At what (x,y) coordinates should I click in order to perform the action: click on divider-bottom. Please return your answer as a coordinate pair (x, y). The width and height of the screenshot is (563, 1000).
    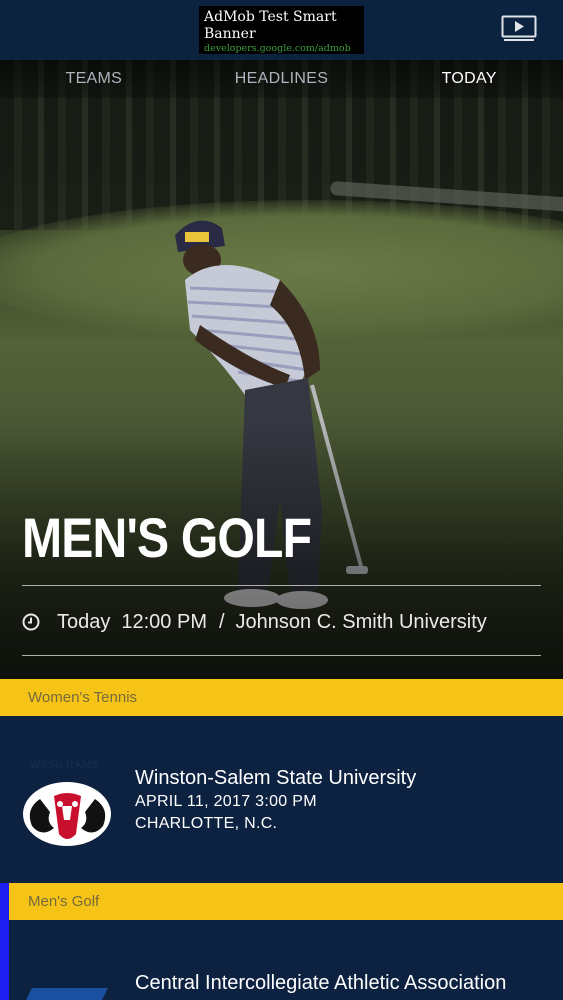
    Looking at the image, I should click on (281, 655).